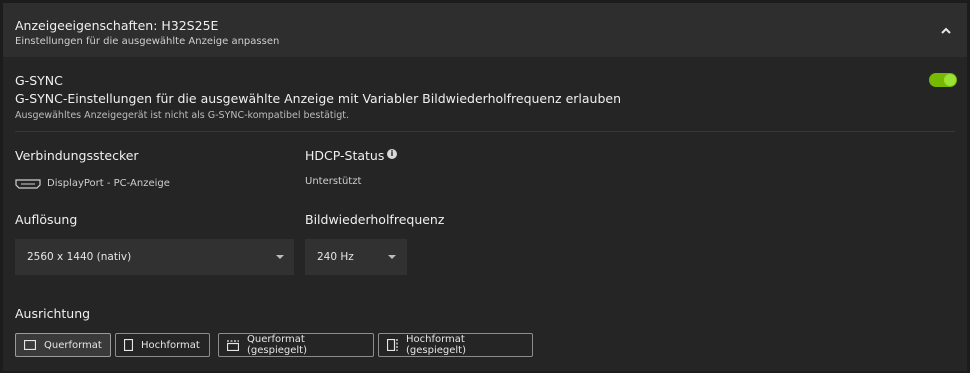 The height and width of the screenshot is (373, 970). Describe the element at coordinates (28, 184) in the screenshot. I see `displayport-icon` at that location.